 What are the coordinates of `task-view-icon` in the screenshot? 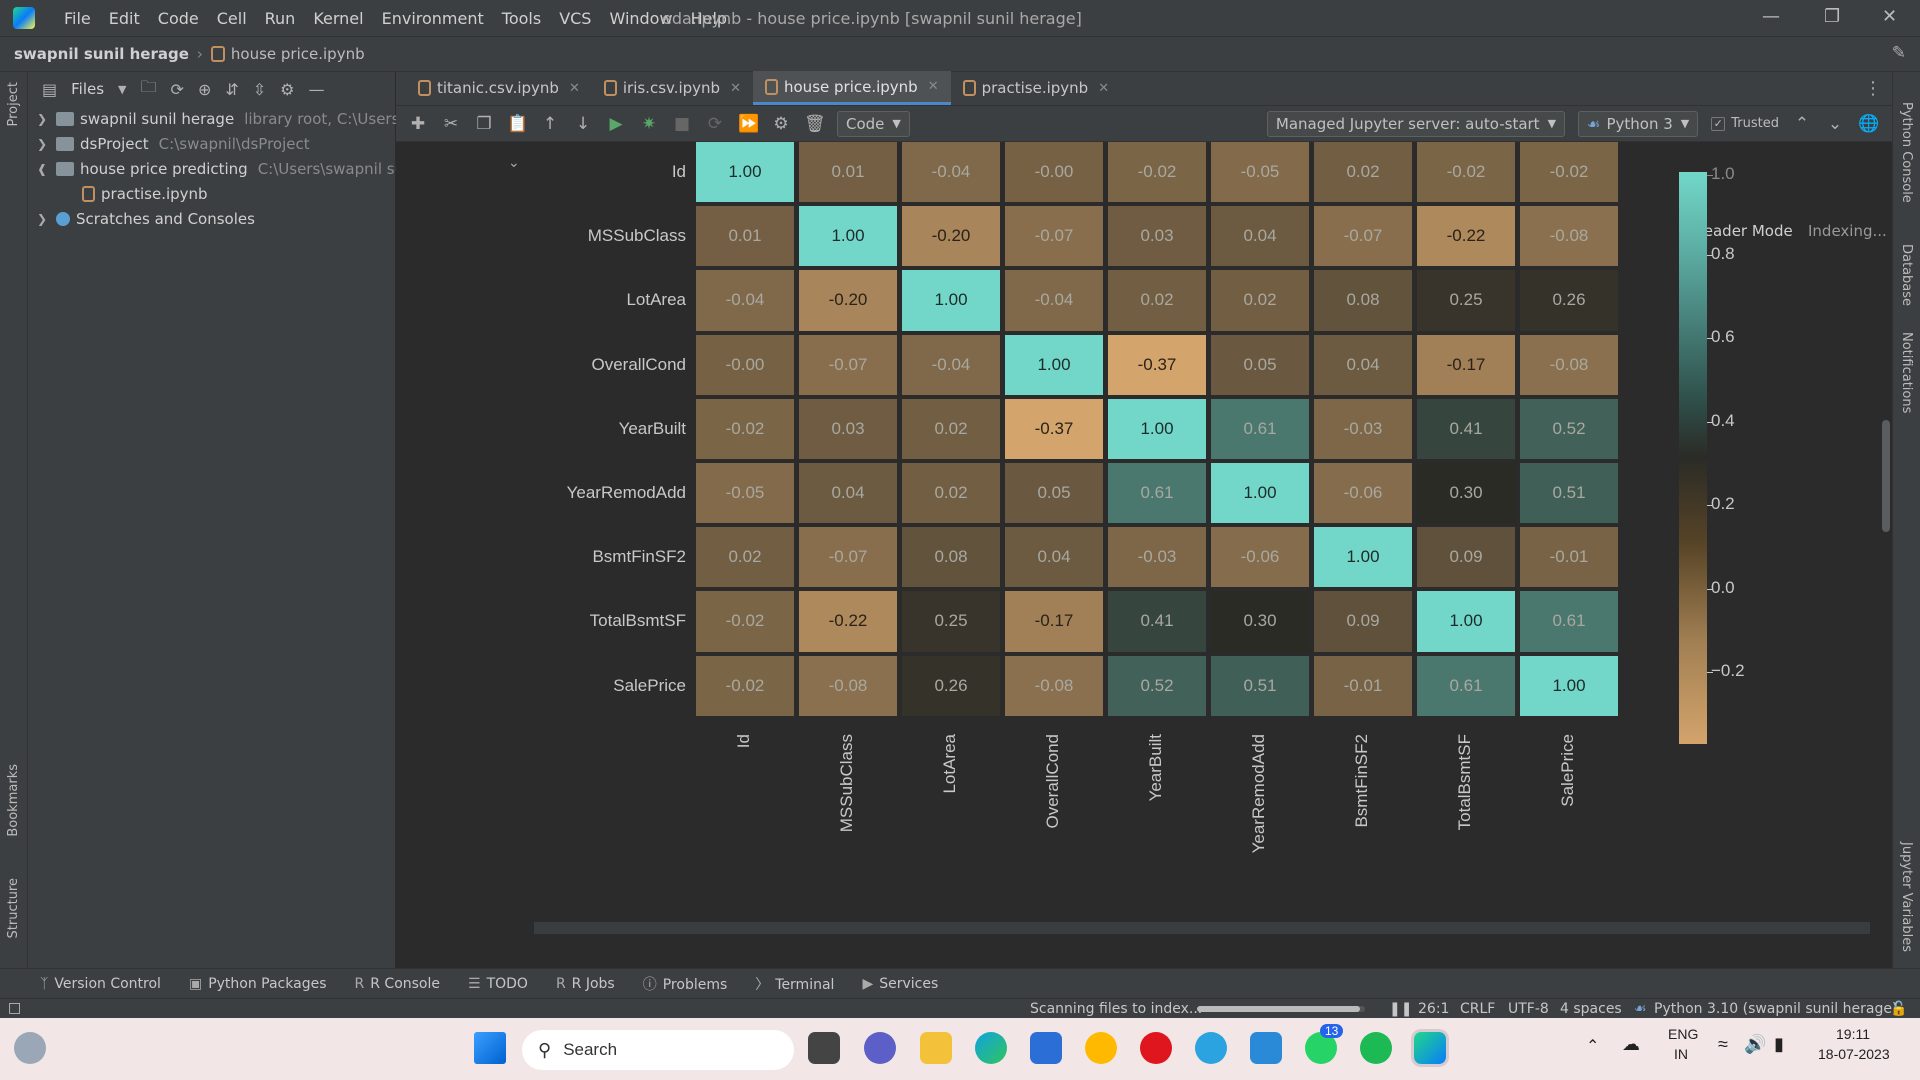 It's located at (824, 1048).